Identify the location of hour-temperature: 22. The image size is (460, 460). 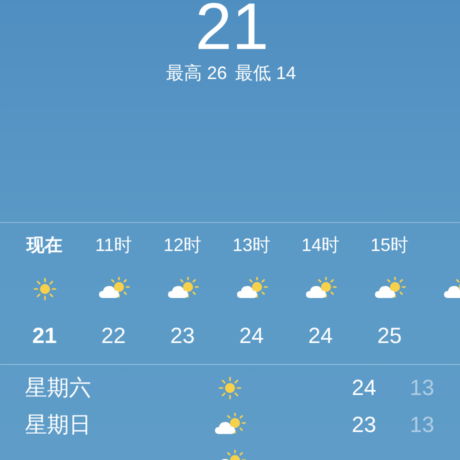
(113, 336).